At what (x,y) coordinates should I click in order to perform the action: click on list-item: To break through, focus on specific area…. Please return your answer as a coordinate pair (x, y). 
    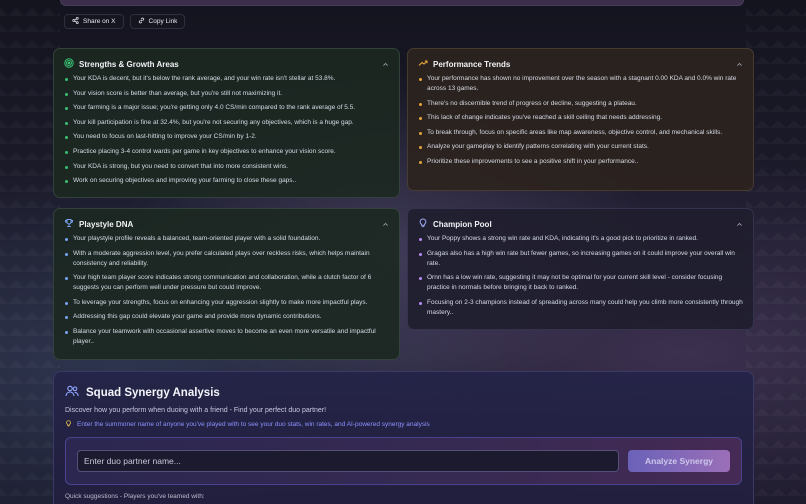
    Looking at the image, I should click on (580, 133).